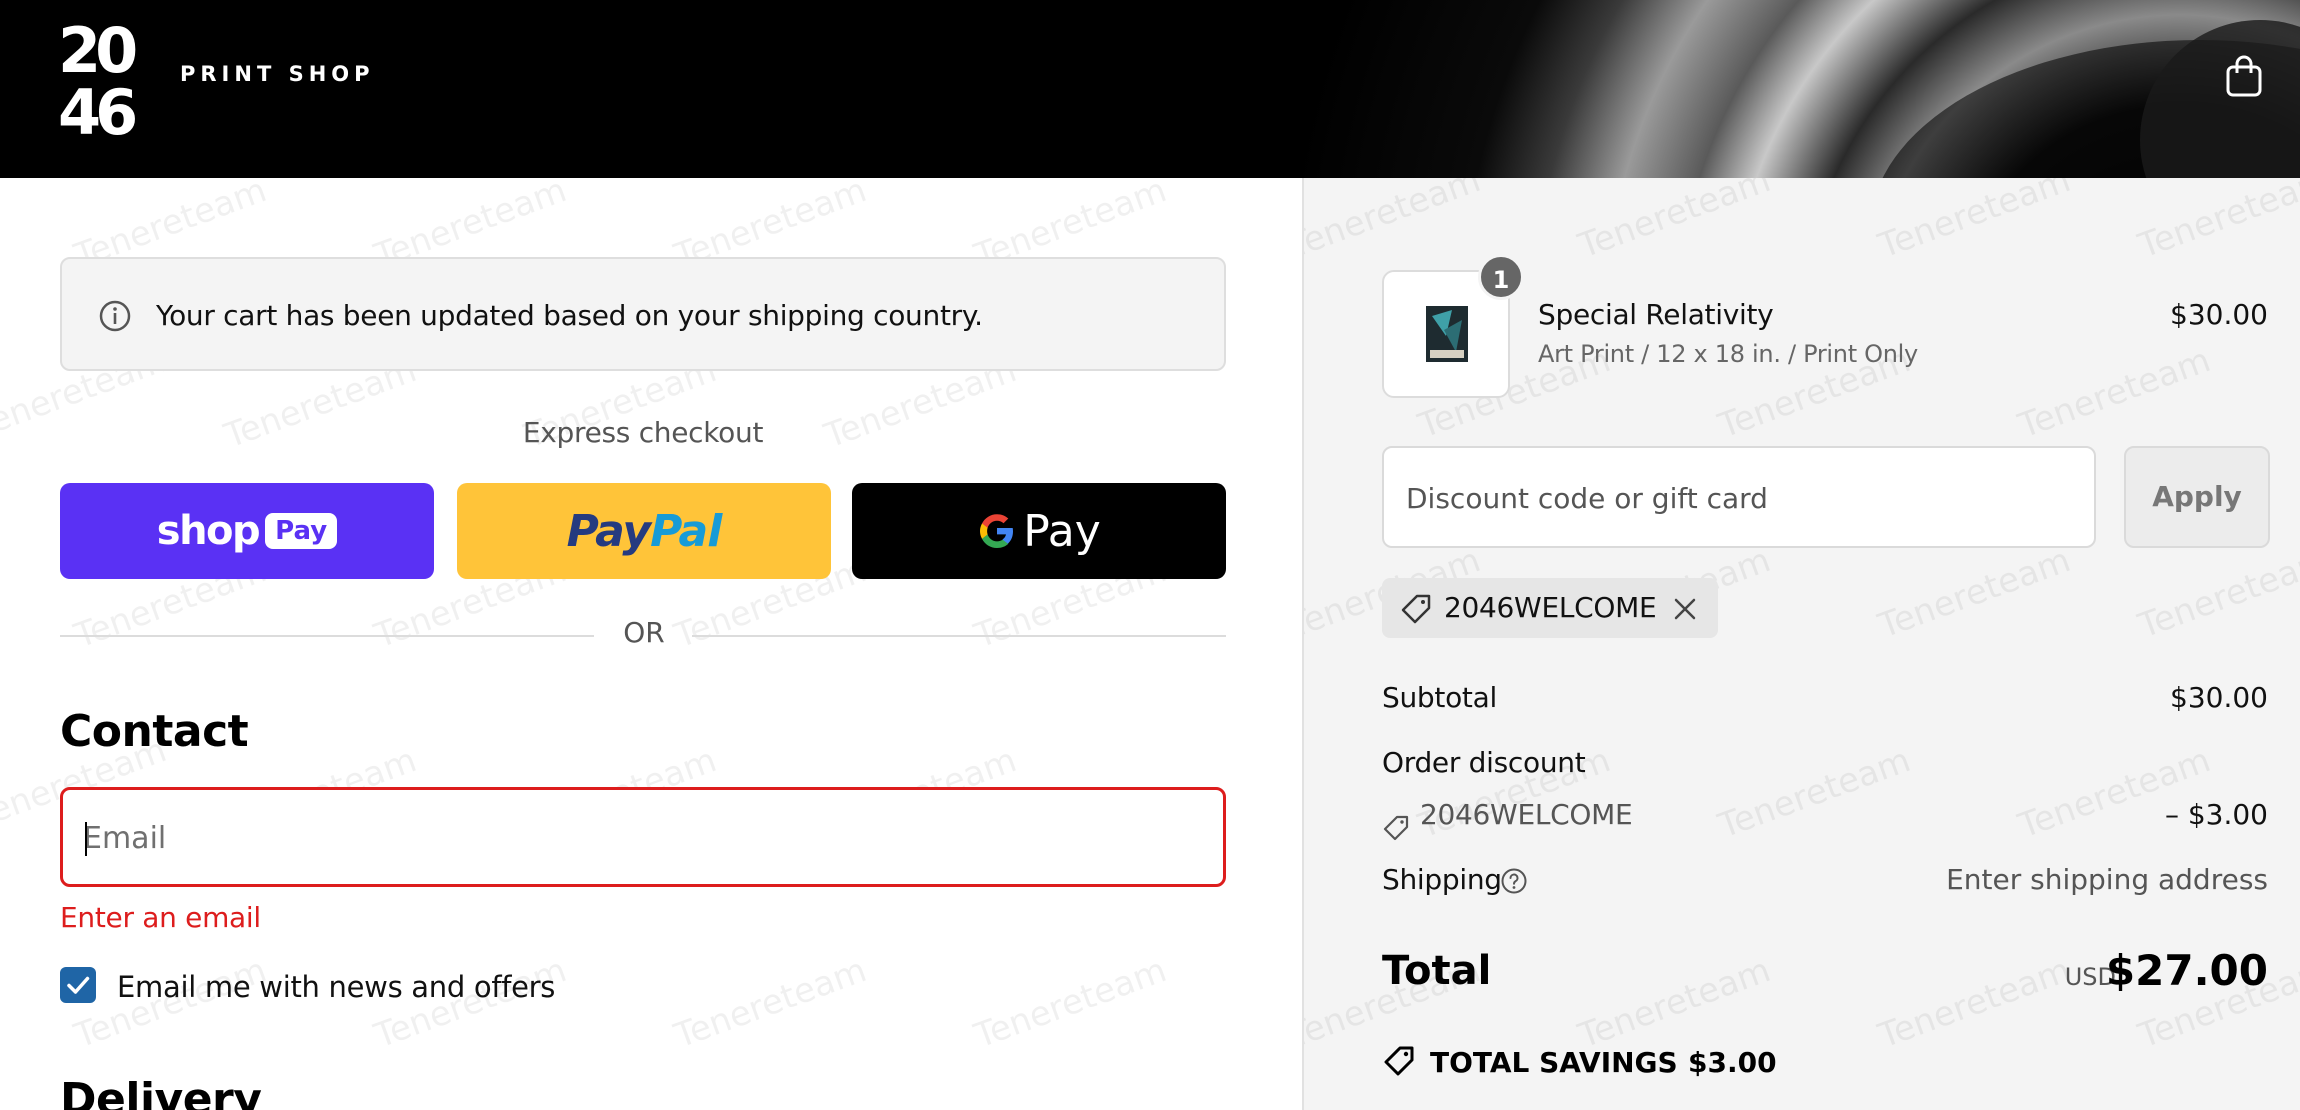  What do you see at coordinates (161, 1092) in the screenshot?
I see `delivery-heading: Delivery` at bounding box center [161, 1092].